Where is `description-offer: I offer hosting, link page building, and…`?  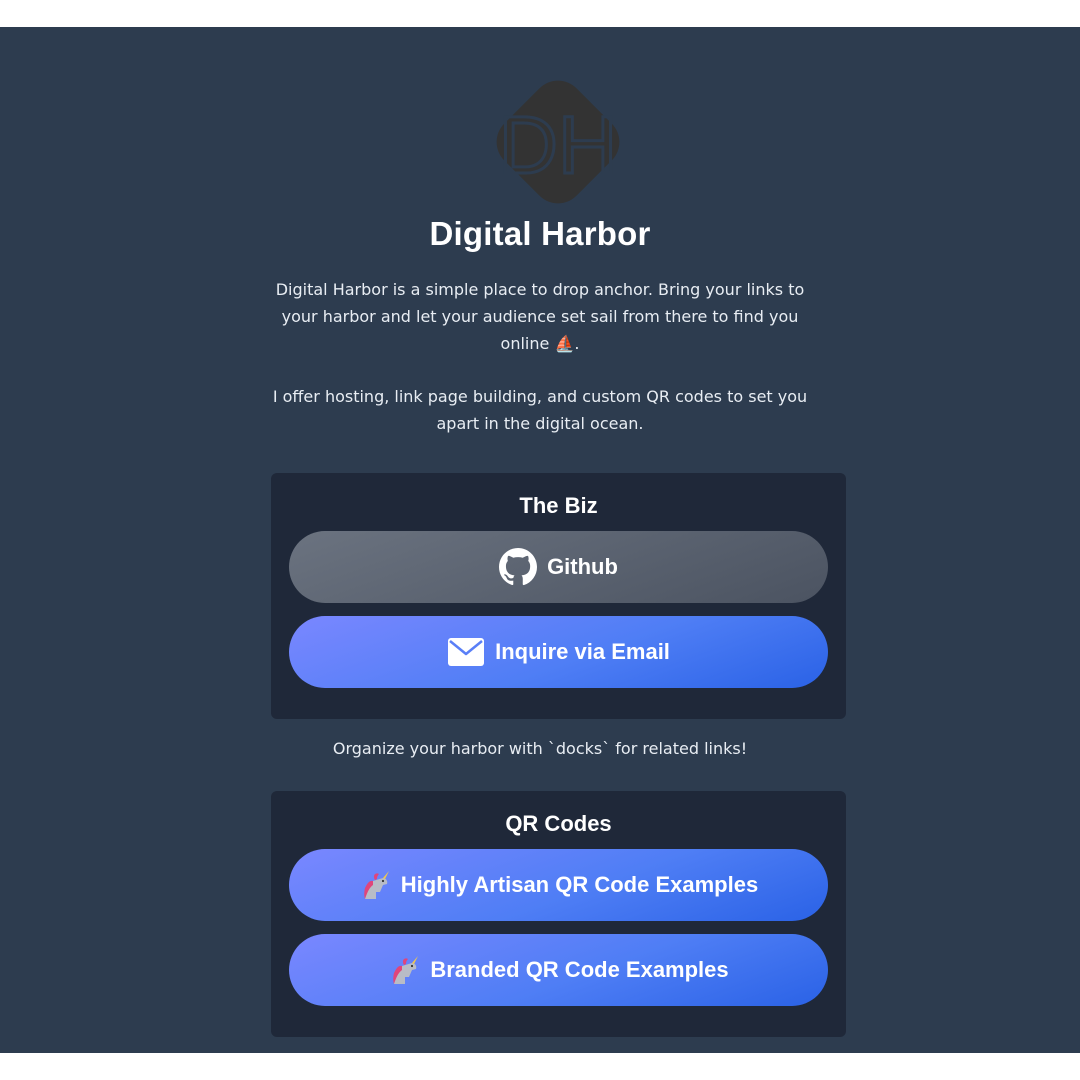
description-offer: I offer hosting, link page building, and… is located at coordinates (540, 410).